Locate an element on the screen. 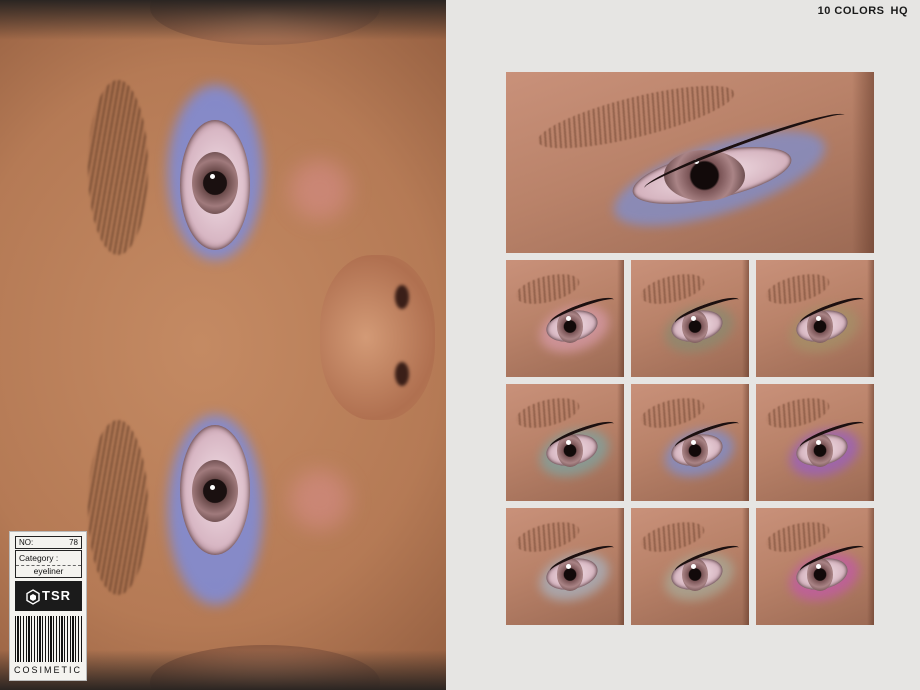  nose is located at coordinates (377, 337).